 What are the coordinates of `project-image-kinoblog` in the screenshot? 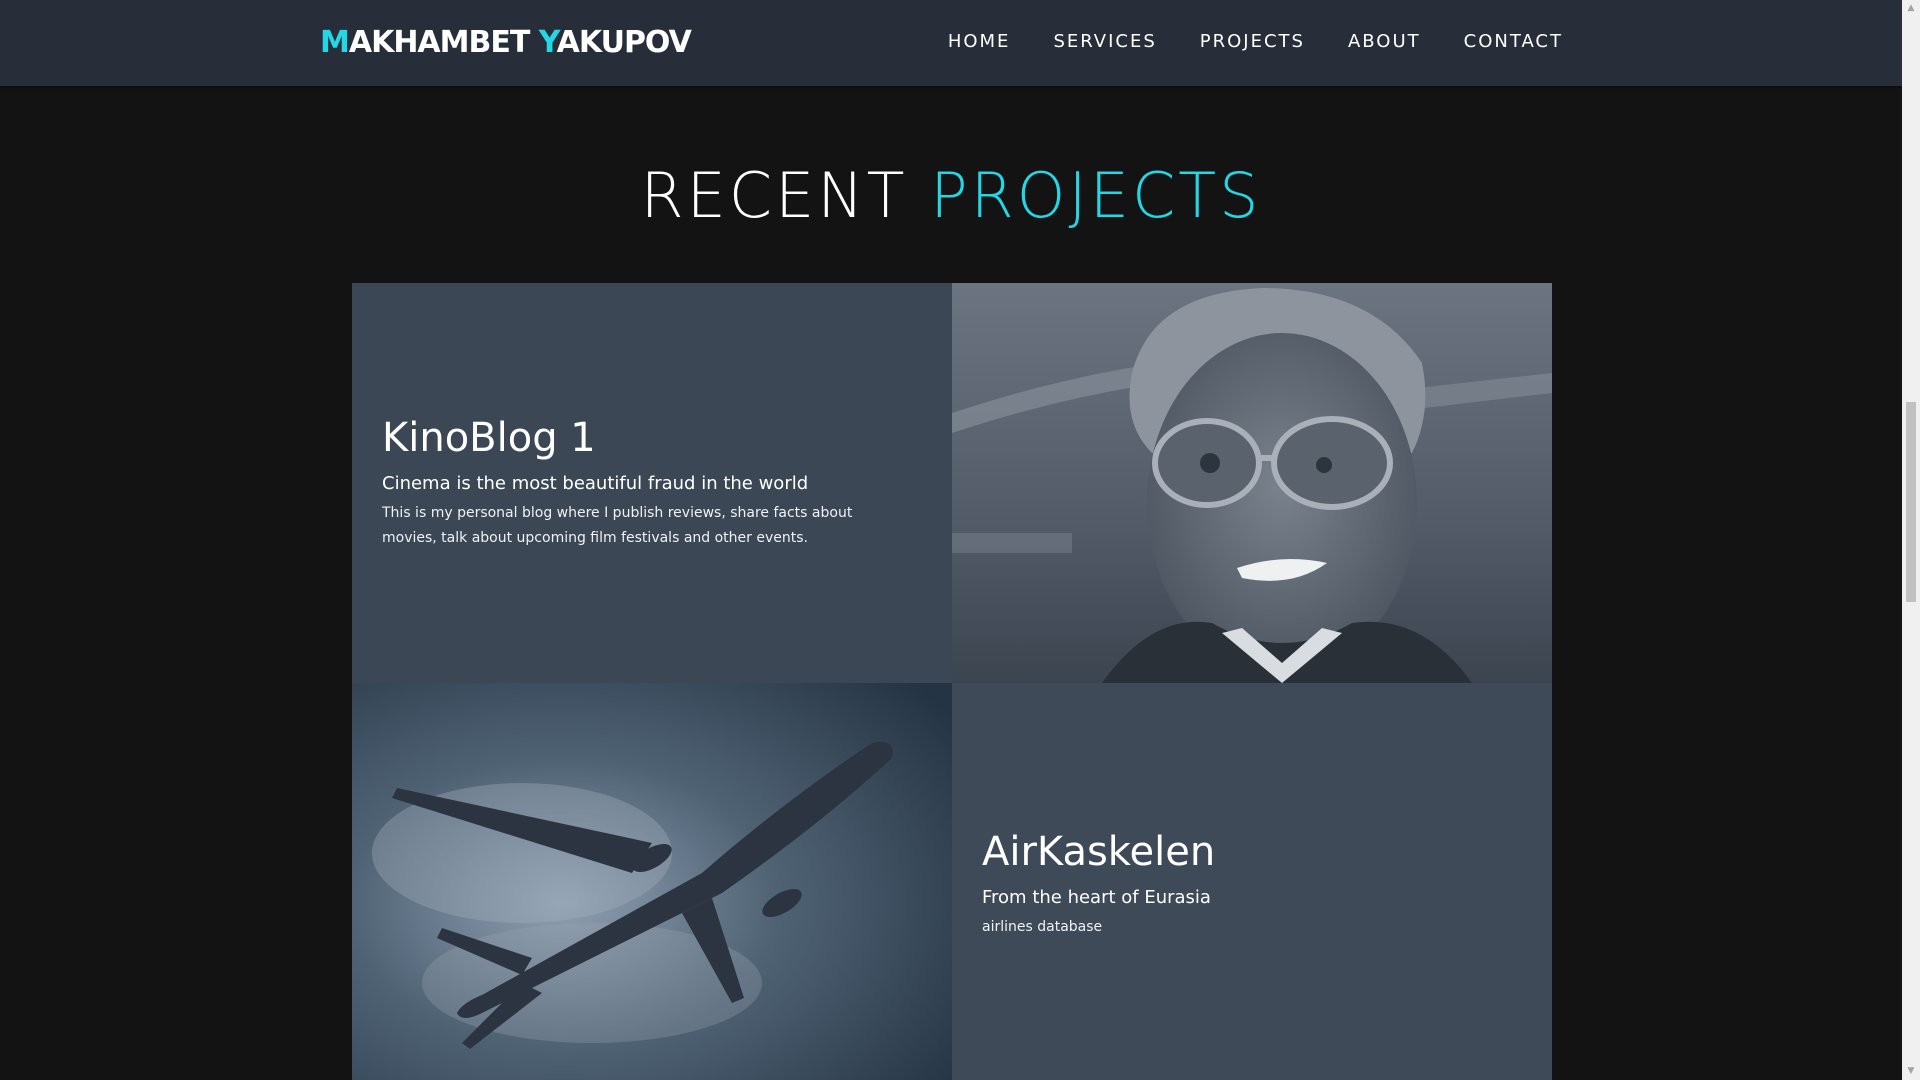 It's located at (1252, 483).